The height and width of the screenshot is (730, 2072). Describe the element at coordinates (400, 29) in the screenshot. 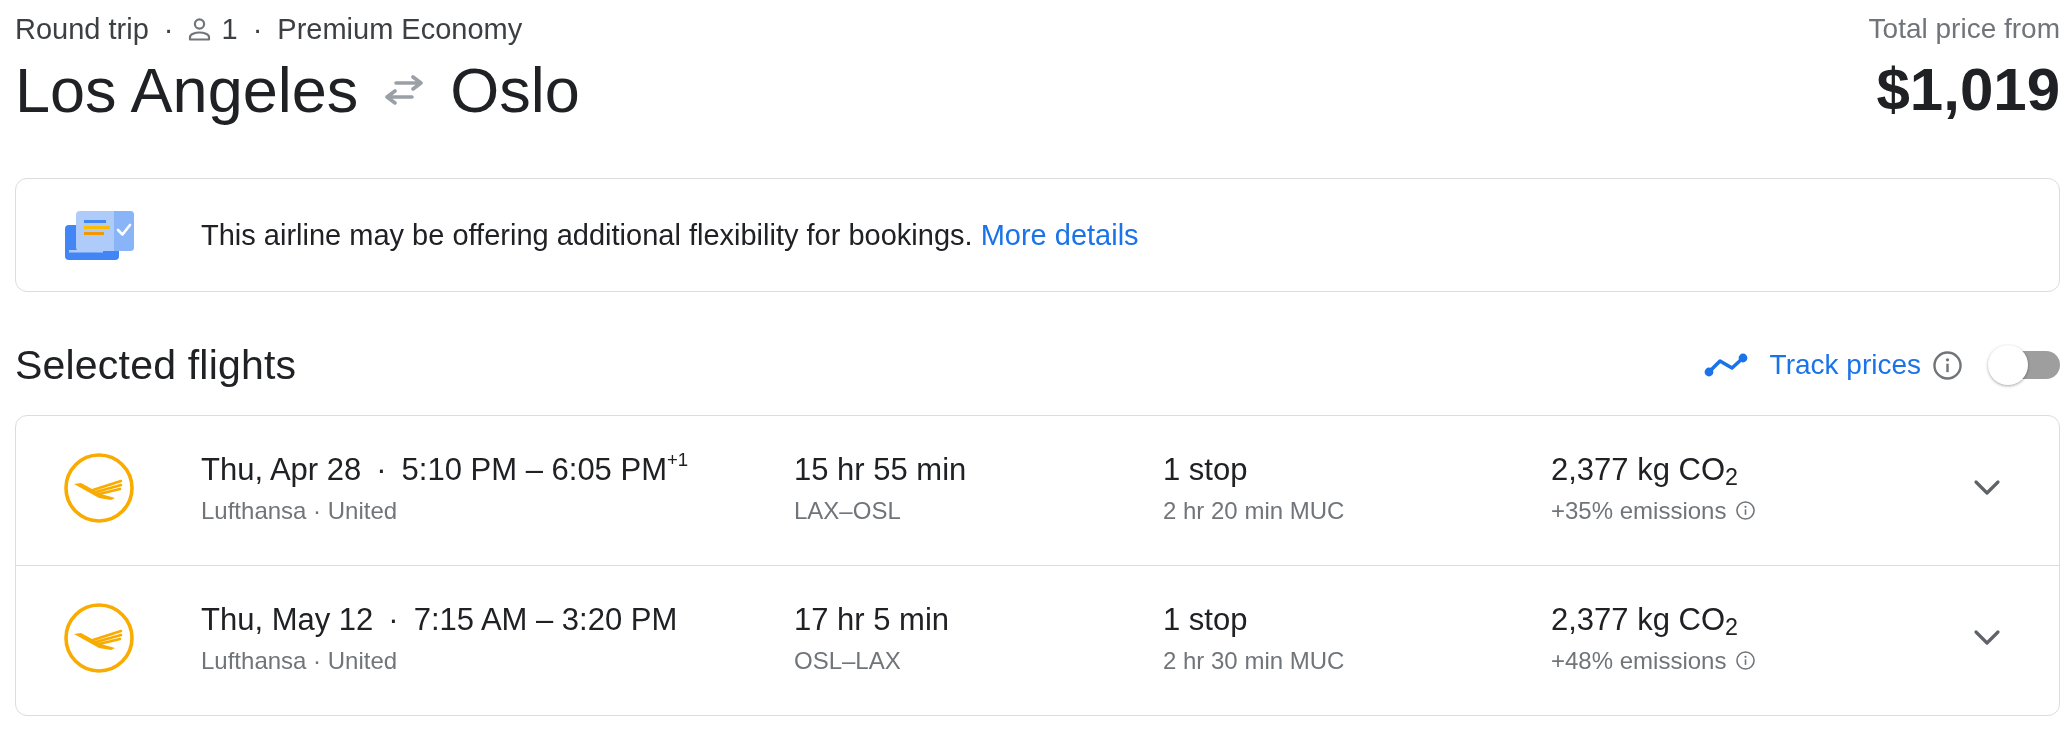

I see `cabin-class: Premium Economy` at that location.